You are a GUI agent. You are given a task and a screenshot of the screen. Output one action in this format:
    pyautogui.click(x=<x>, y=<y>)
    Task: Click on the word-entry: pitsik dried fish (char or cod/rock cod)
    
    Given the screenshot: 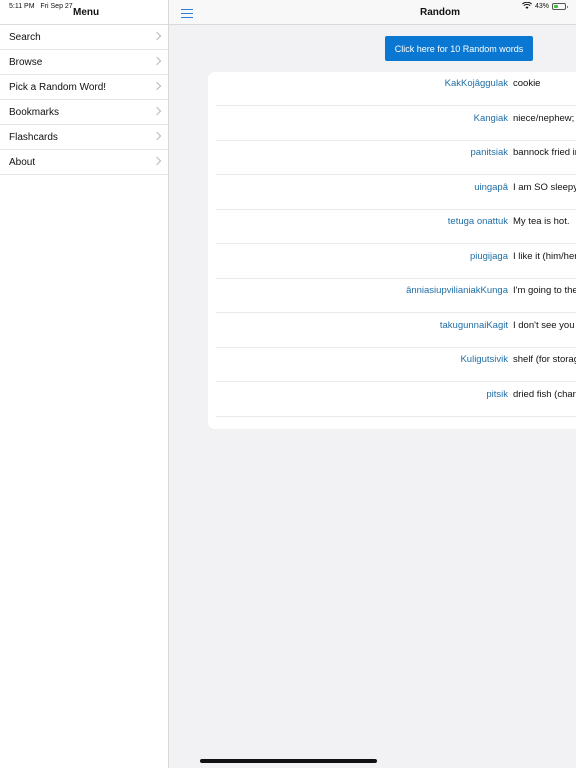 What is the action you would take?
    pyautogui.click(x=531, y=395)
    